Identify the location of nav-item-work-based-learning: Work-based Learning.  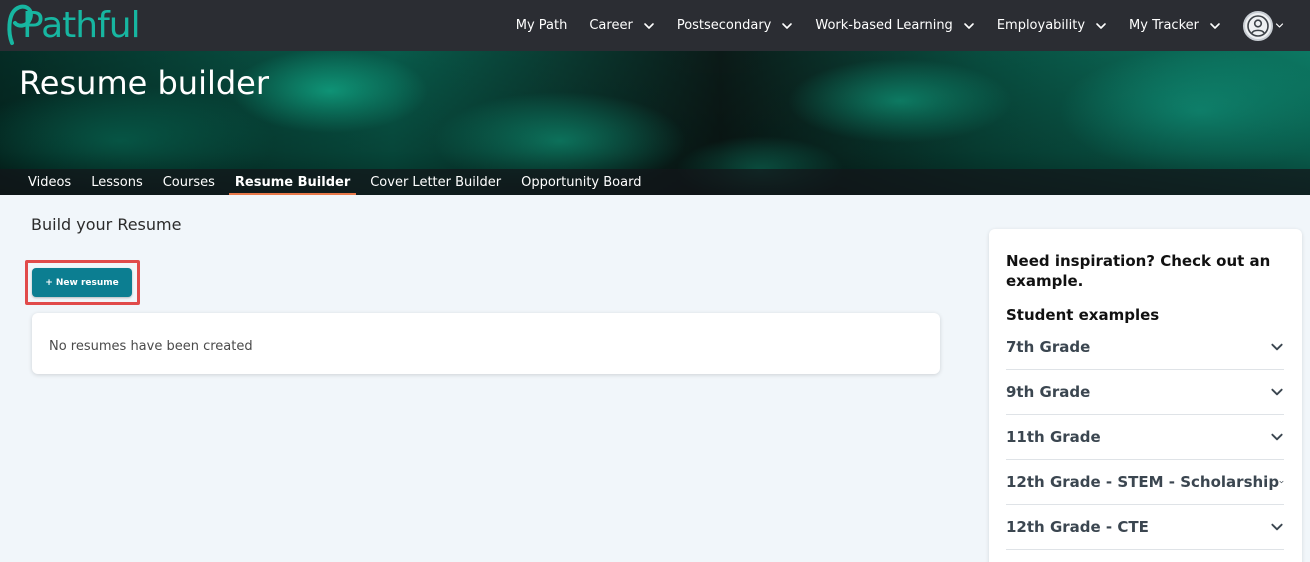
(894, 25).